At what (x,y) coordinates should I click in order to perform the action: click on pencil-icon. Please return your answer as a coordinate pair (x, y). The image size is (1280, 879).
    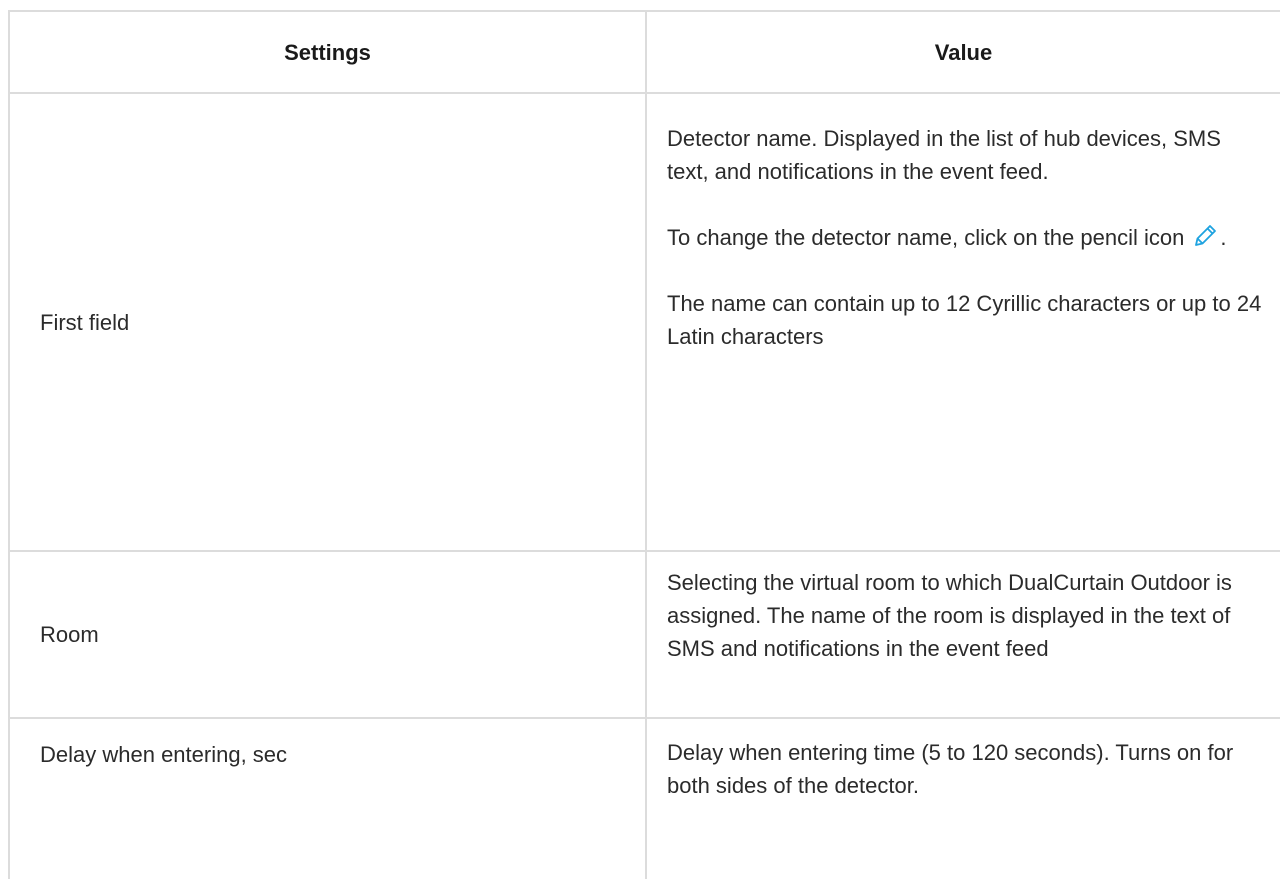
    Looking at the image, I should click on (1206, 235).